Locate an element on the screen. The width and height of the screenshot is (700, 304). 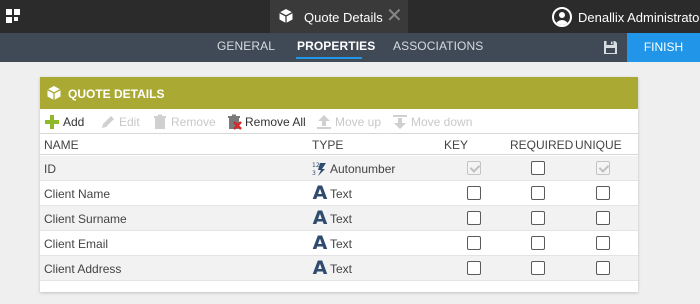
remove-button: Remove is located at coordinates (184, 122).